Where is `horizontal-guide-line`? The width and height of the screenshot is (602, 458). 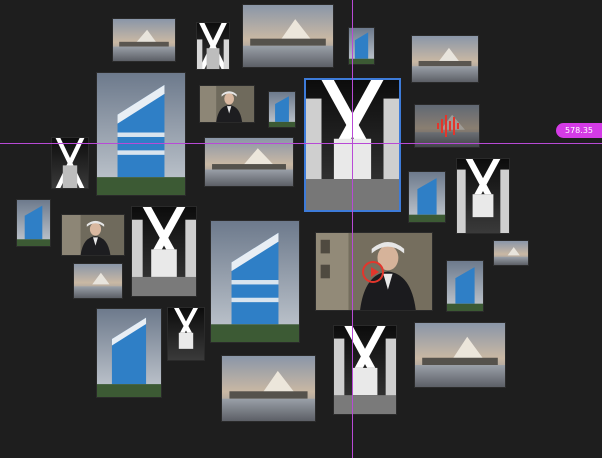
horizontal-guide-line is located at coordinates (301, 143).